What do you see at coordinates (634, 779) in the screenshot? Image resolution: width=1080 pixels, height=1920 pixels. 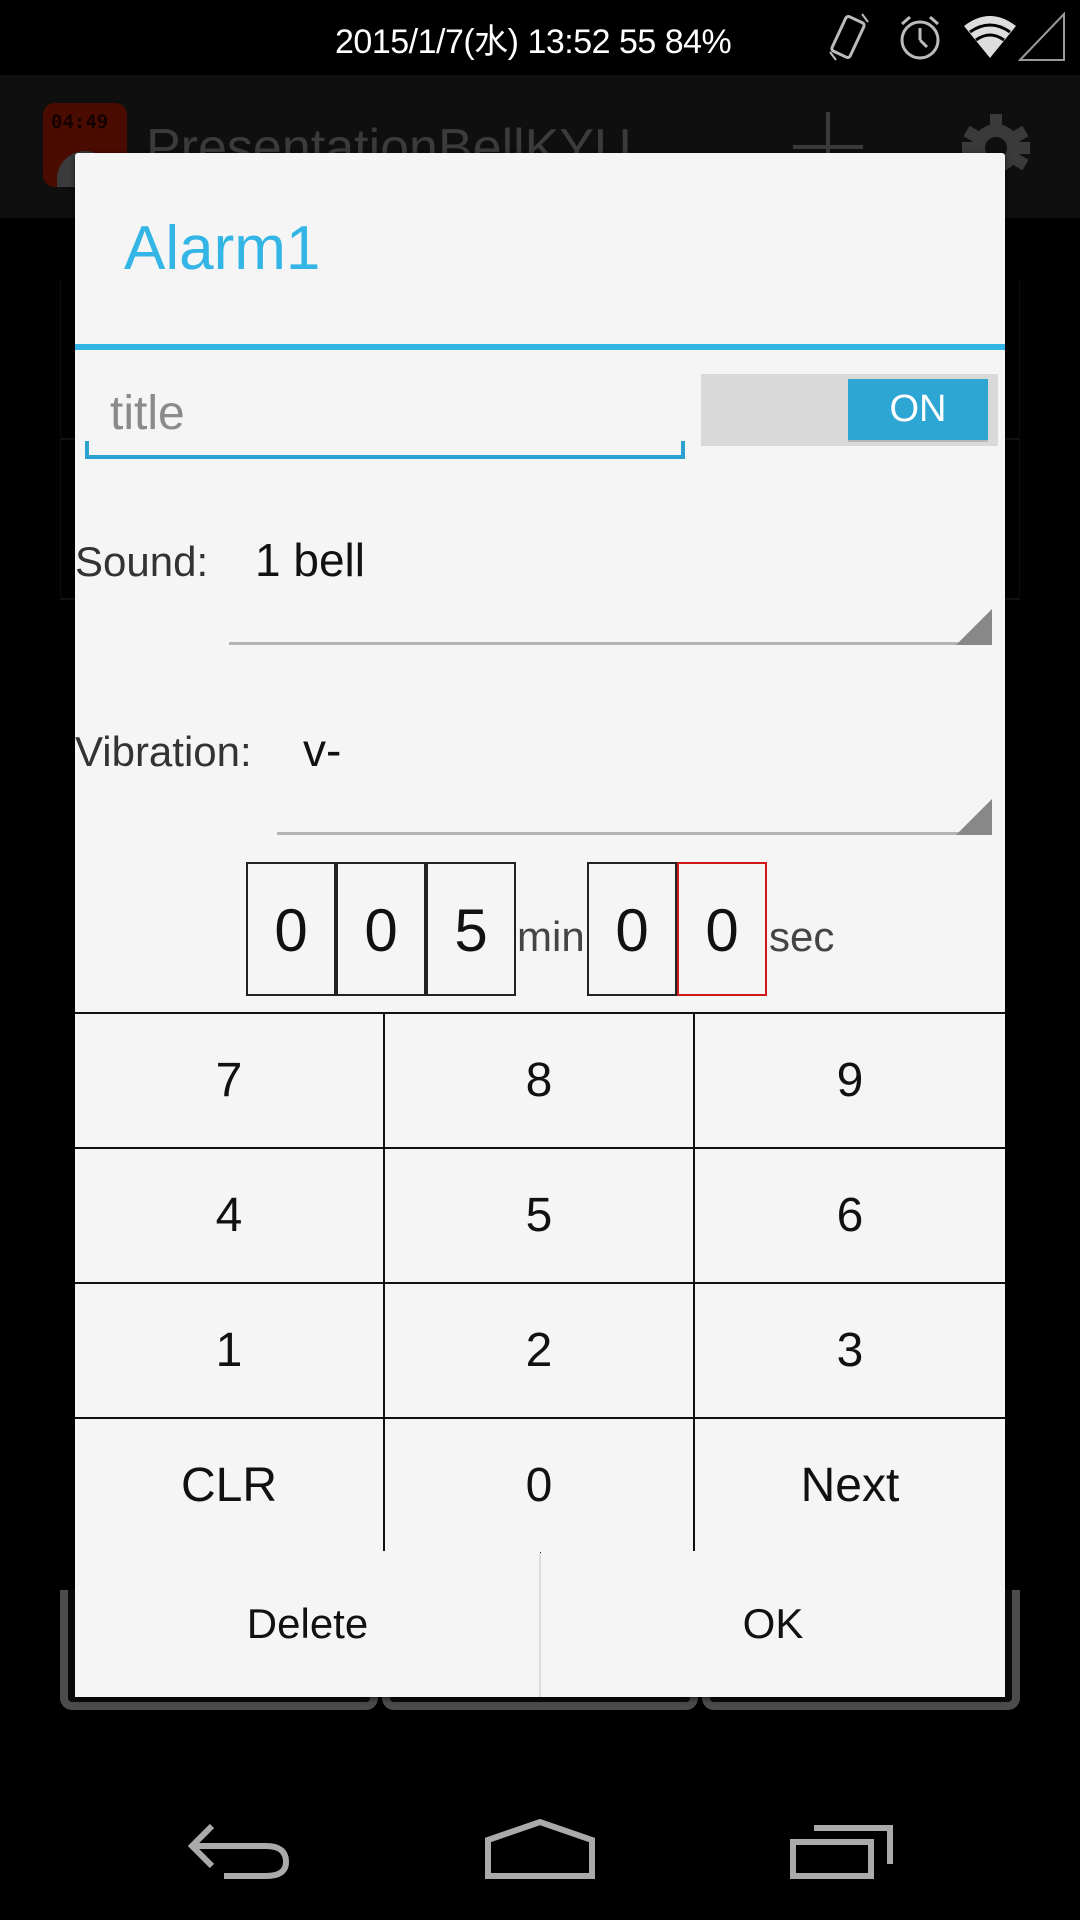 I see `vibration-spinner: v-` at bounding box center [634, 779].